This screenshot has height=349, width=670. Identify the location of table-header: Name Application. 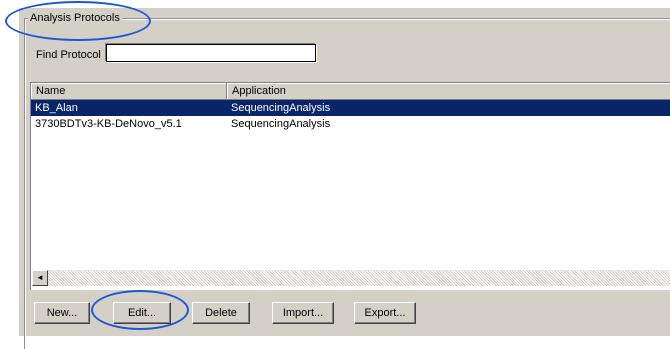
(350, 91).